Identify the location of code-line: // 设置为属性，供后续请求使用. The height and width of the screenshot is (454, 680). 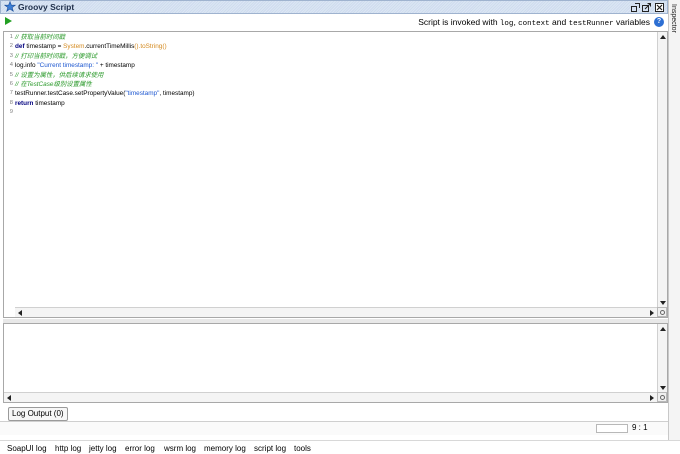
(336, 75).